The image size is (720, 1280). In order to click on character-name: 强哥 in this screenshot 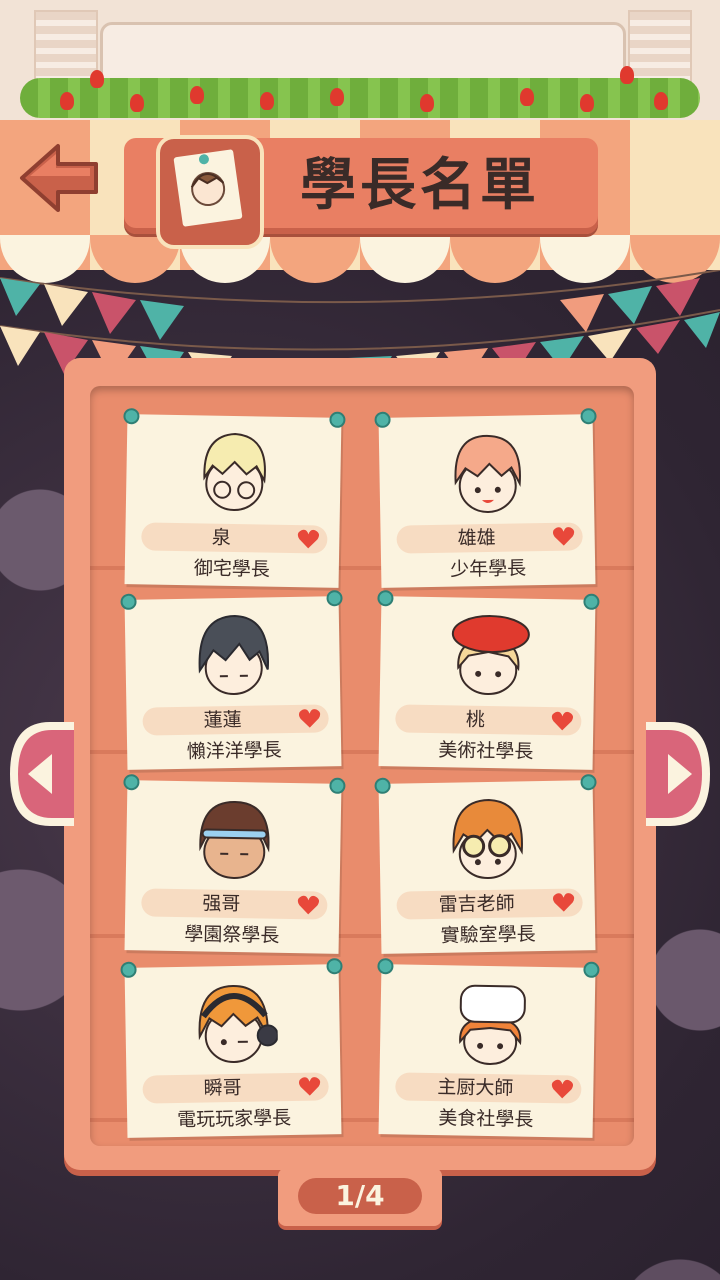, I will do `click(221, 904)`.